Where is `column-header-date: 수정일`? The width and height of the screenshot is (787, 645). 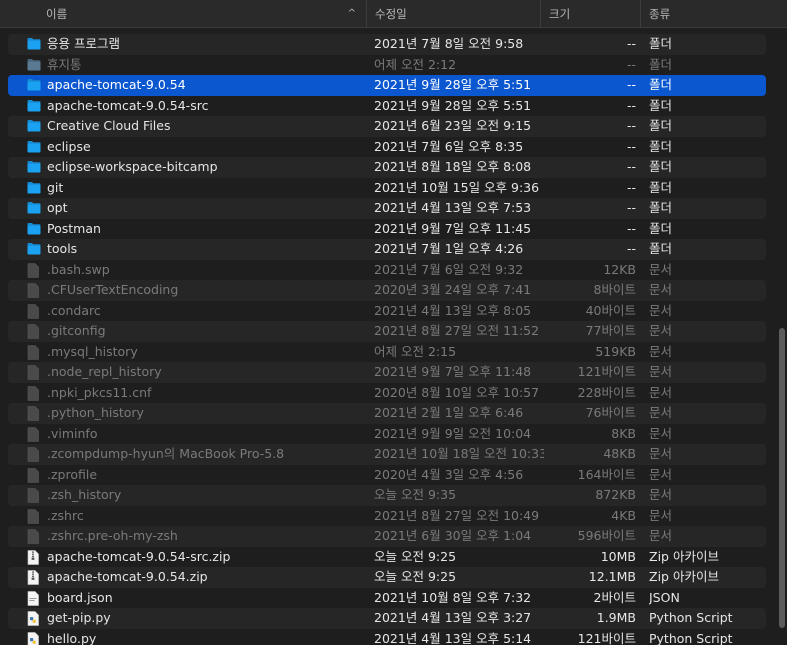
column-header-date: 수정일 is located at coordinates (453, 14).